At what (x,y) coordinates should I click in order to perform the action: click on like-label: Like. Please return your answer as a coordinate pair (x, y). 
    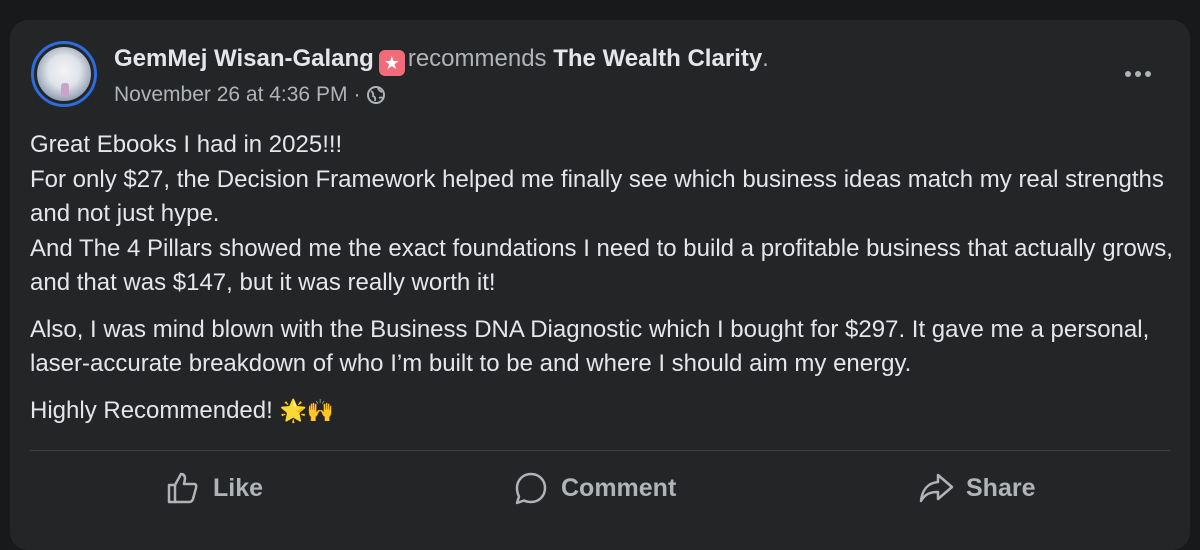
    Looking at the image, I should click on (238, 487).